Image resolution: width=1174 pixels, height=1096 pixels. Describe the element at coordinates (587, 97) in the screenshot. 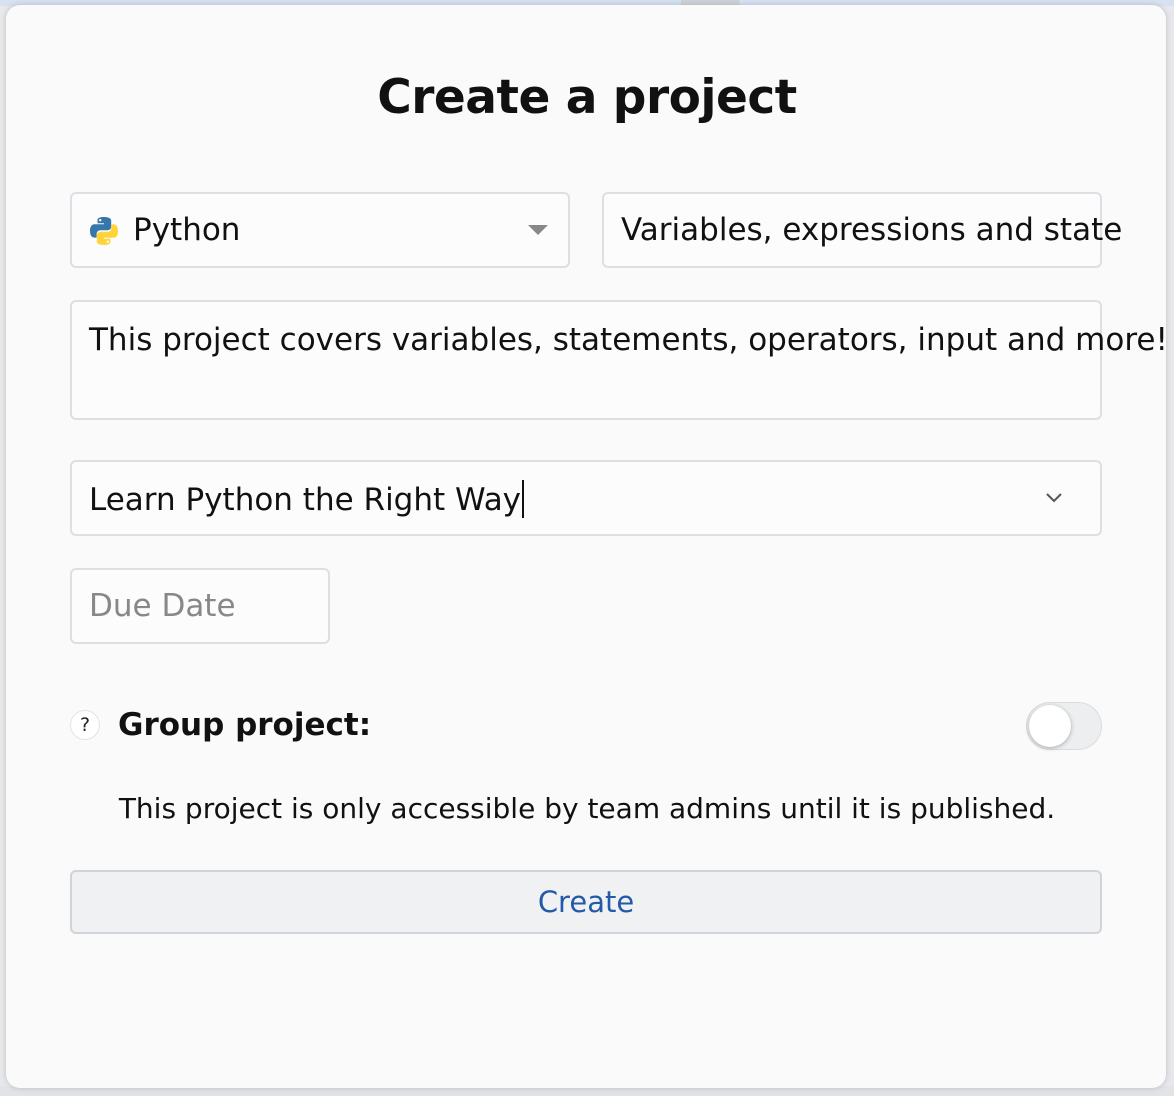

I see `dialog-title: Create a project` at that location.